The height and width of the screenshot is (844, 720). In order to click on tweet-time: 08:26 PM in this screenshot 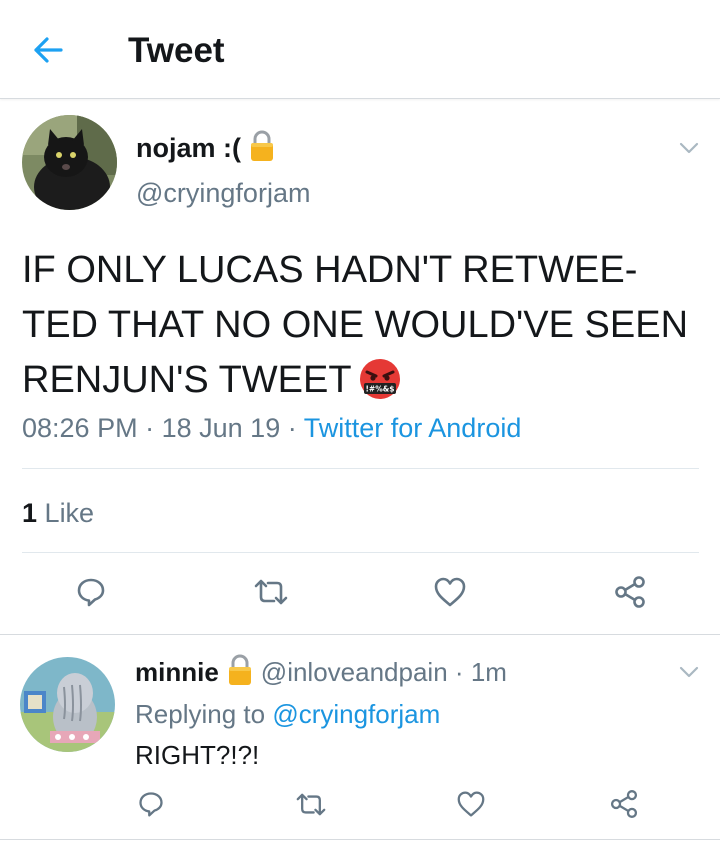, I will do `click(80, 428)`.